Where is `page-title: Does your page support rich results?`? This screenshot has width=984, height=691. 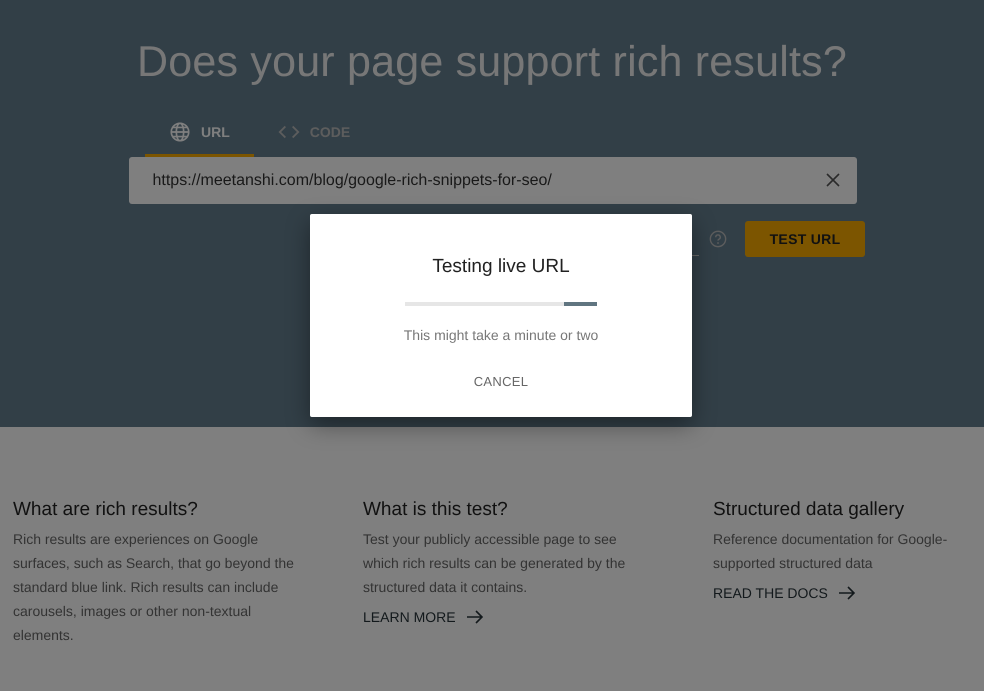
page-title: Does your page support rich results? is located at coordinates (492, 62).